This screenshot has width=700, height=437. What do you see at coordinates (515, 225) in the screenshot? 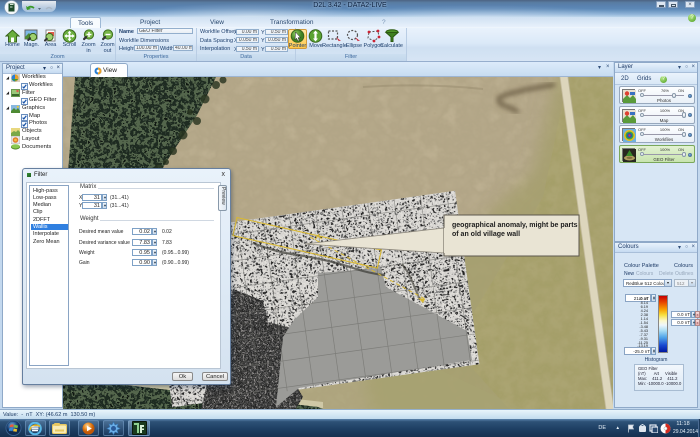
I see `svg-text:geographical anomaly, might be: geographical anomaly, might be parts` at bounding box center [515, 225].